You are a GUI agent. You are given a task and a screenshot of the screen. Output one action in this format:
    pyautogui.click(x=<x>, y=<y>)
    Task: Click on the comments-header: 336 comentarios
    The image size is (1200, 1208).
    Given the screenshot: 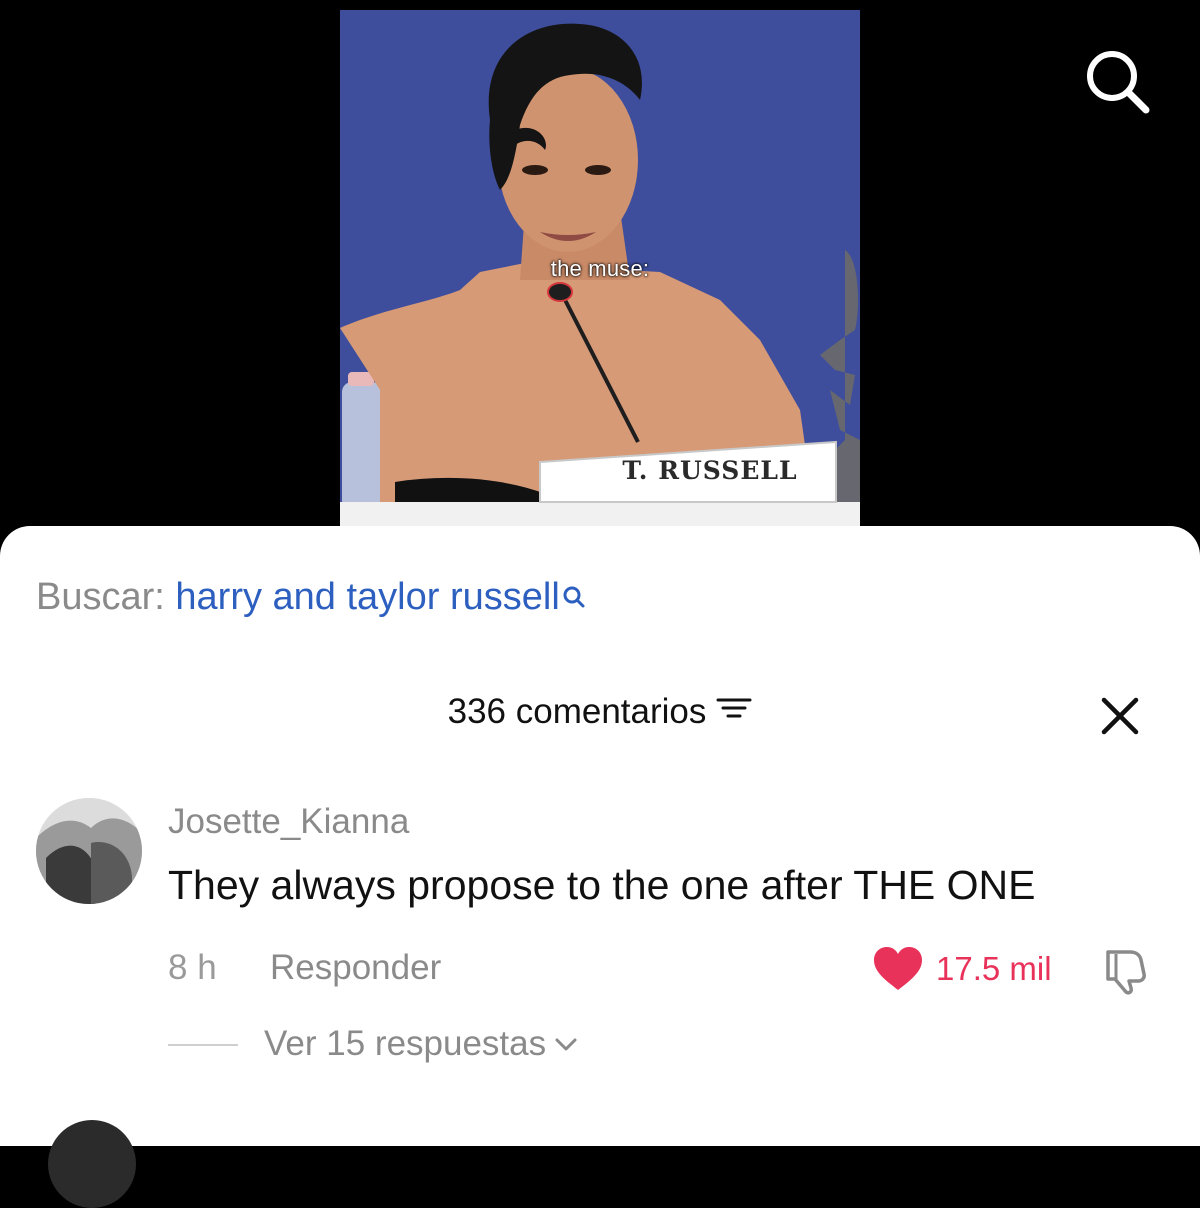 What is the action you would take?
    pyautogui.click(x=600, y=712)
    